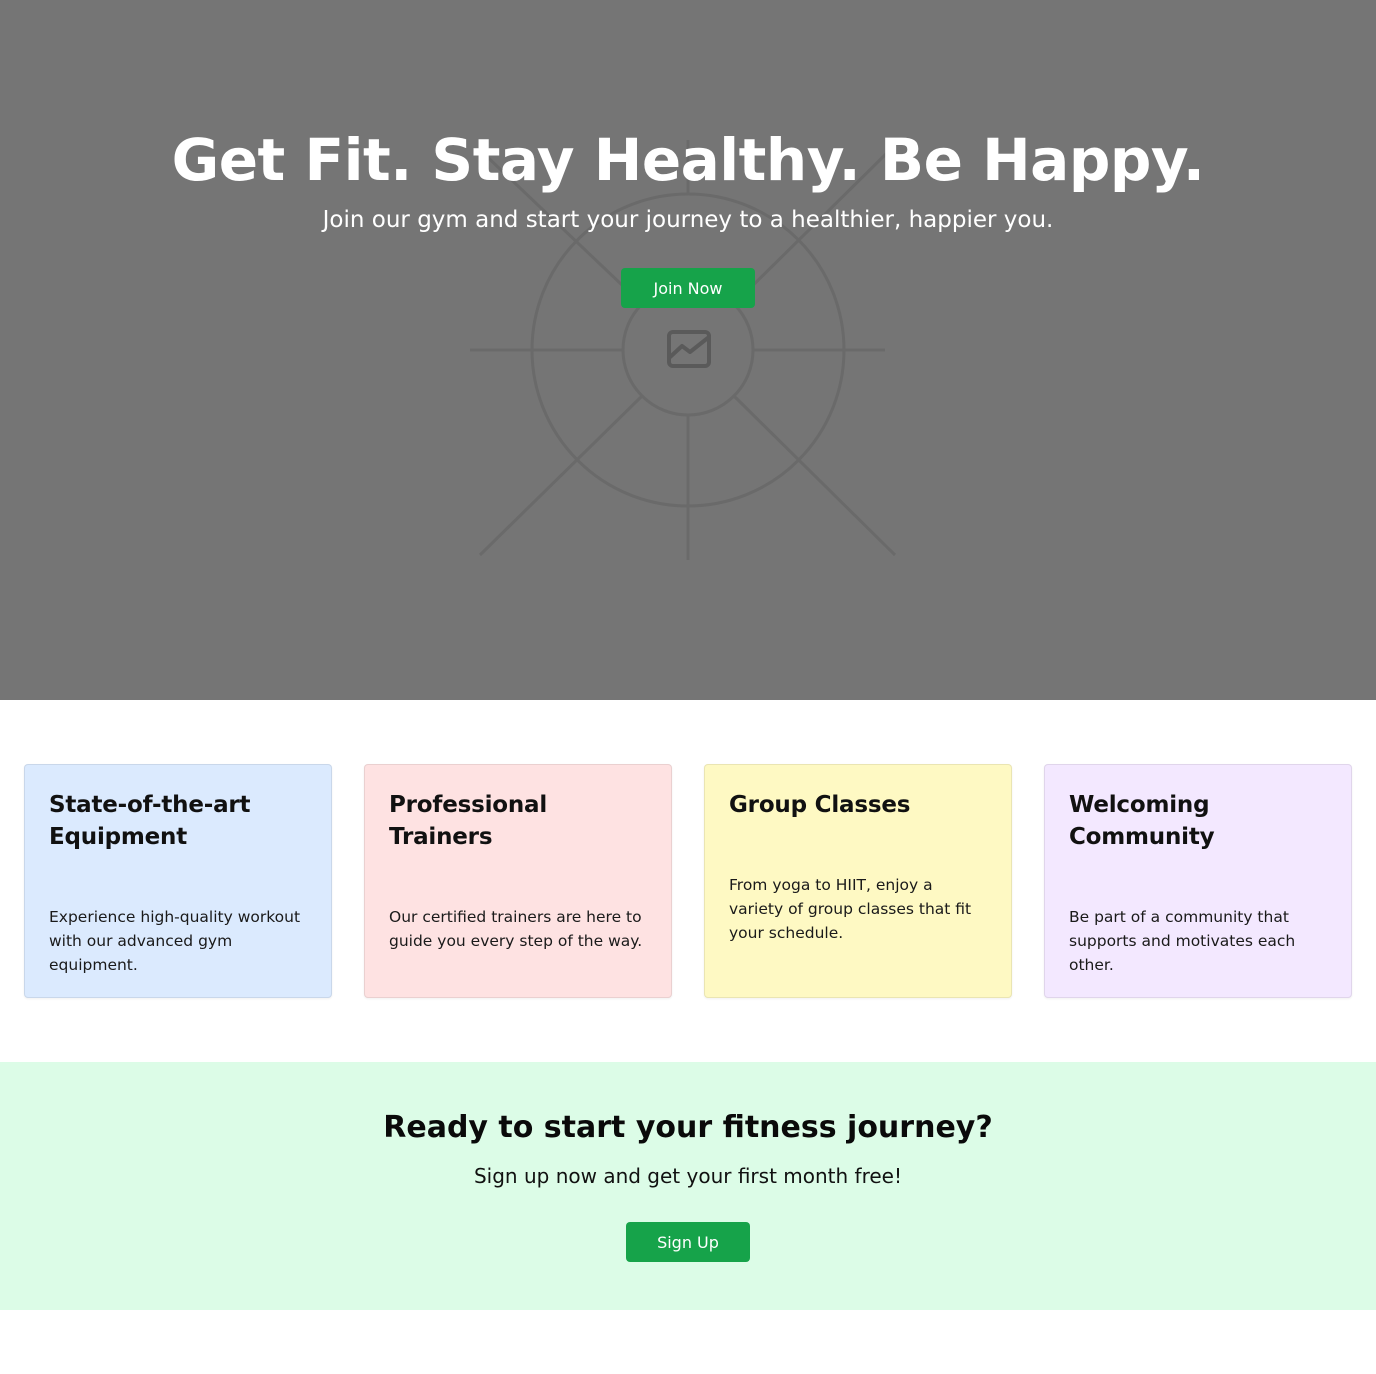  Describe the element at coordinates (688, 1242) in the screenshot. I see `sign-up-button: Sign Up` at that location.